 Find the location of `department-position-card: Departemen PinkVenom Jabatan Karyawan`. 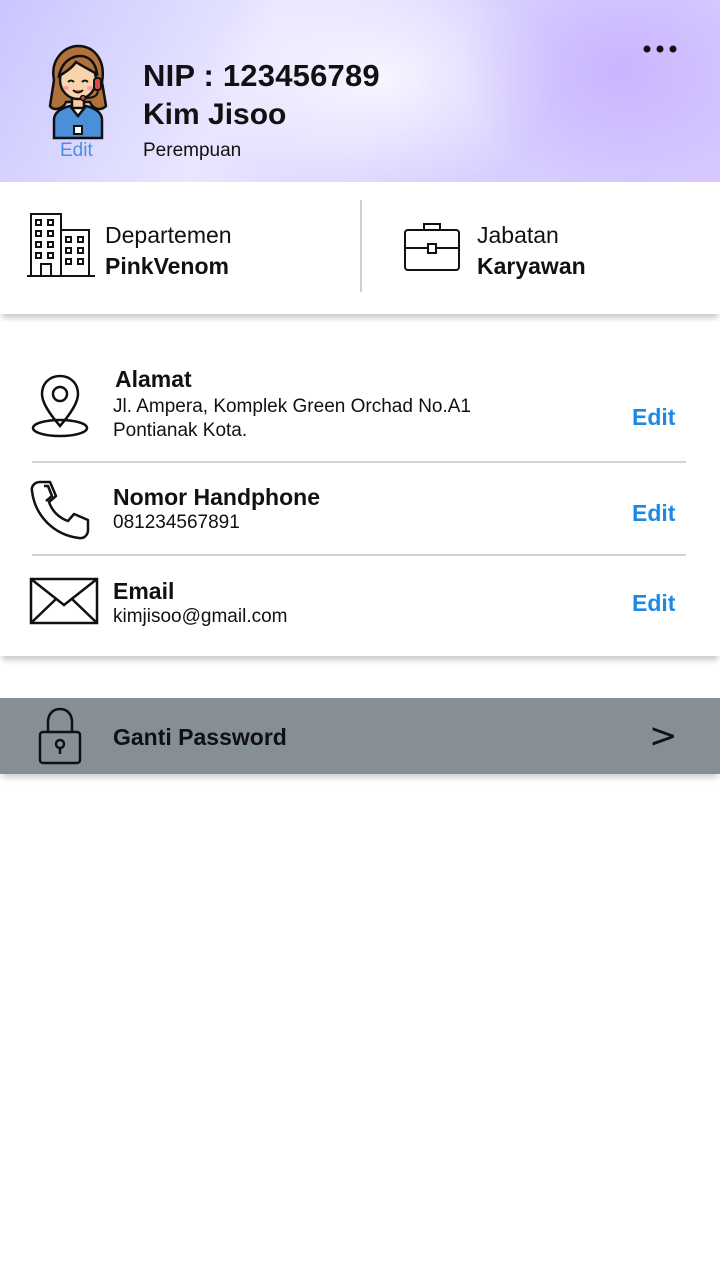

department-position-card: Departemen PinkVenom Jabatan Karyawan is located at coordinates (360, 248).